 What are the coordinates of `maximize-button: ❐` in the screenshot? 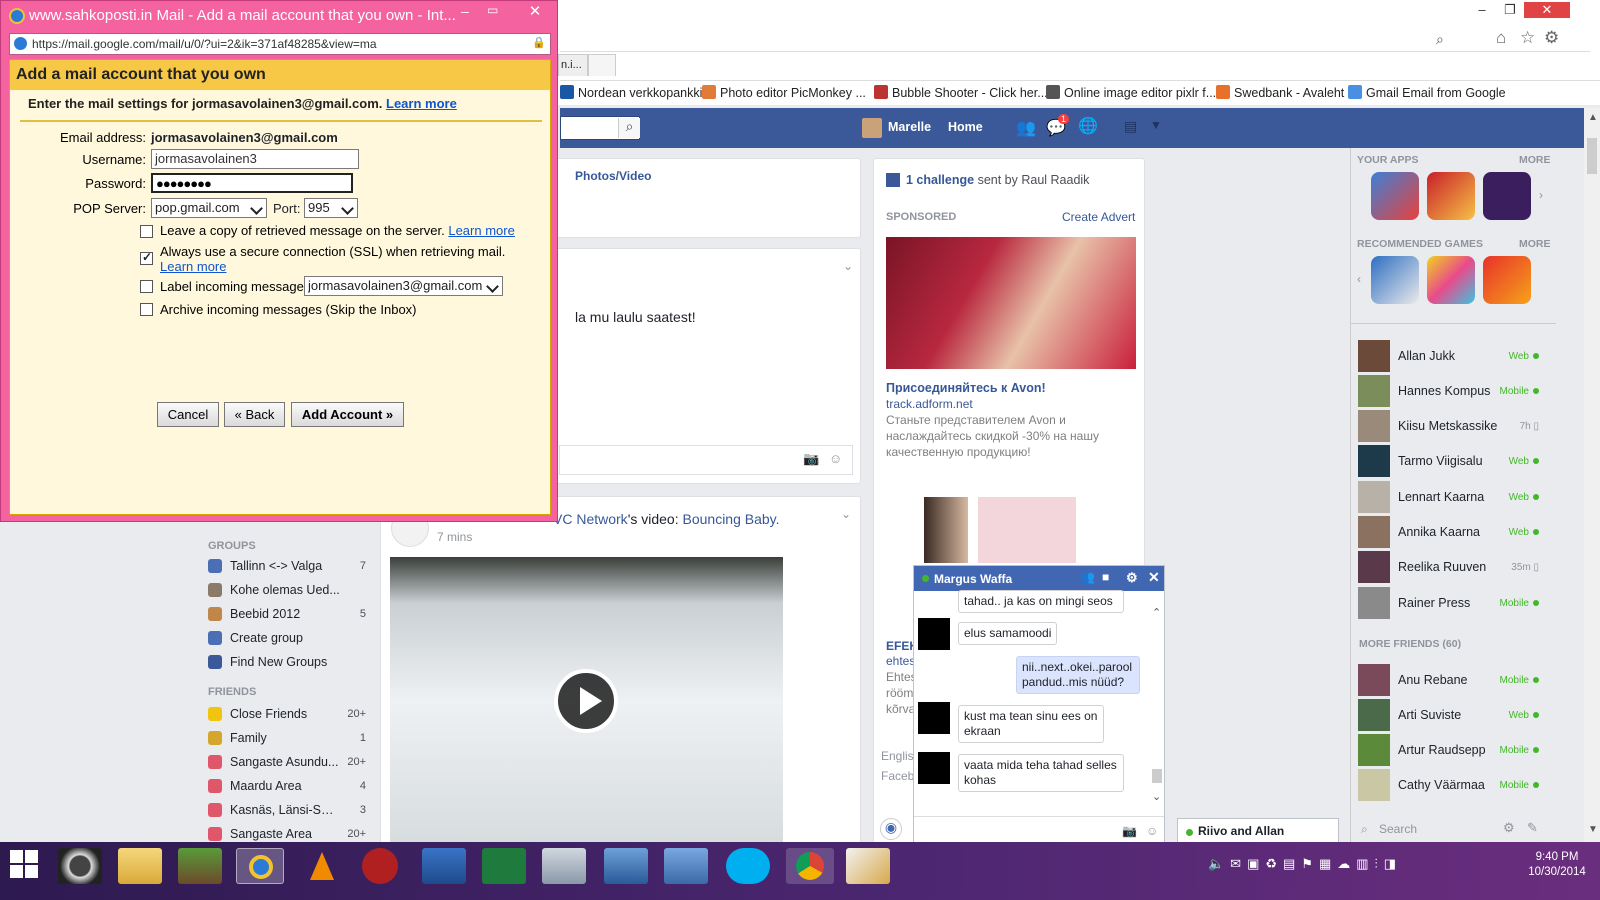 It's located at (1510, 10).